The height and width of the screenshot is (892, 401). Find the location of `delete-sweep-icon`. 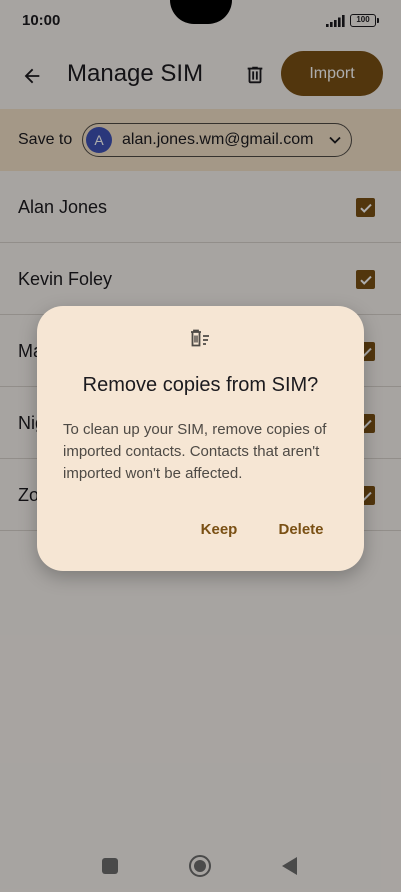

delete-sweep-icon is located at coordinates (200, 338).